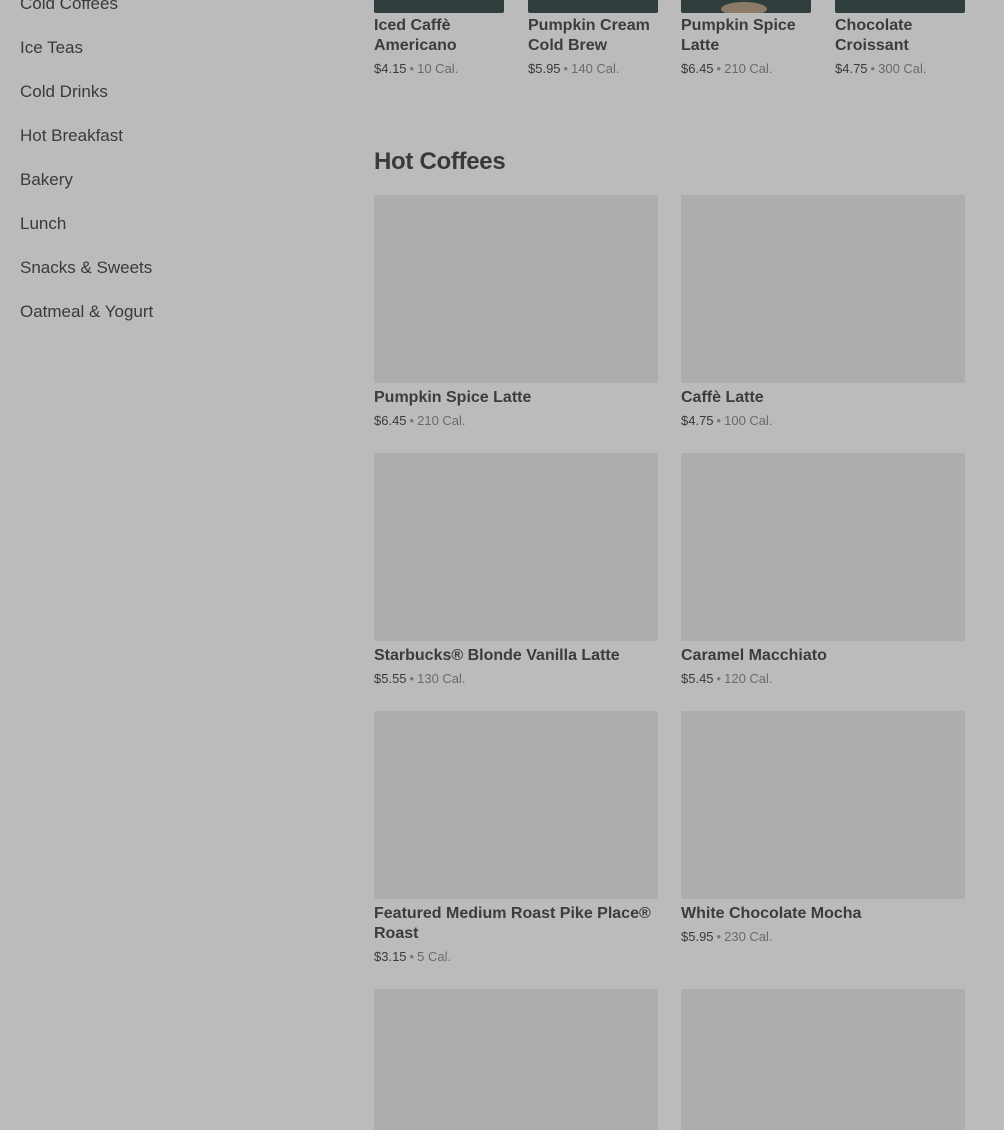 The image size is (1004, 1130). I want to click on sidebar-item-oatmeal-yogurt: Oatmeal & Yogurt, so click(170, 312).